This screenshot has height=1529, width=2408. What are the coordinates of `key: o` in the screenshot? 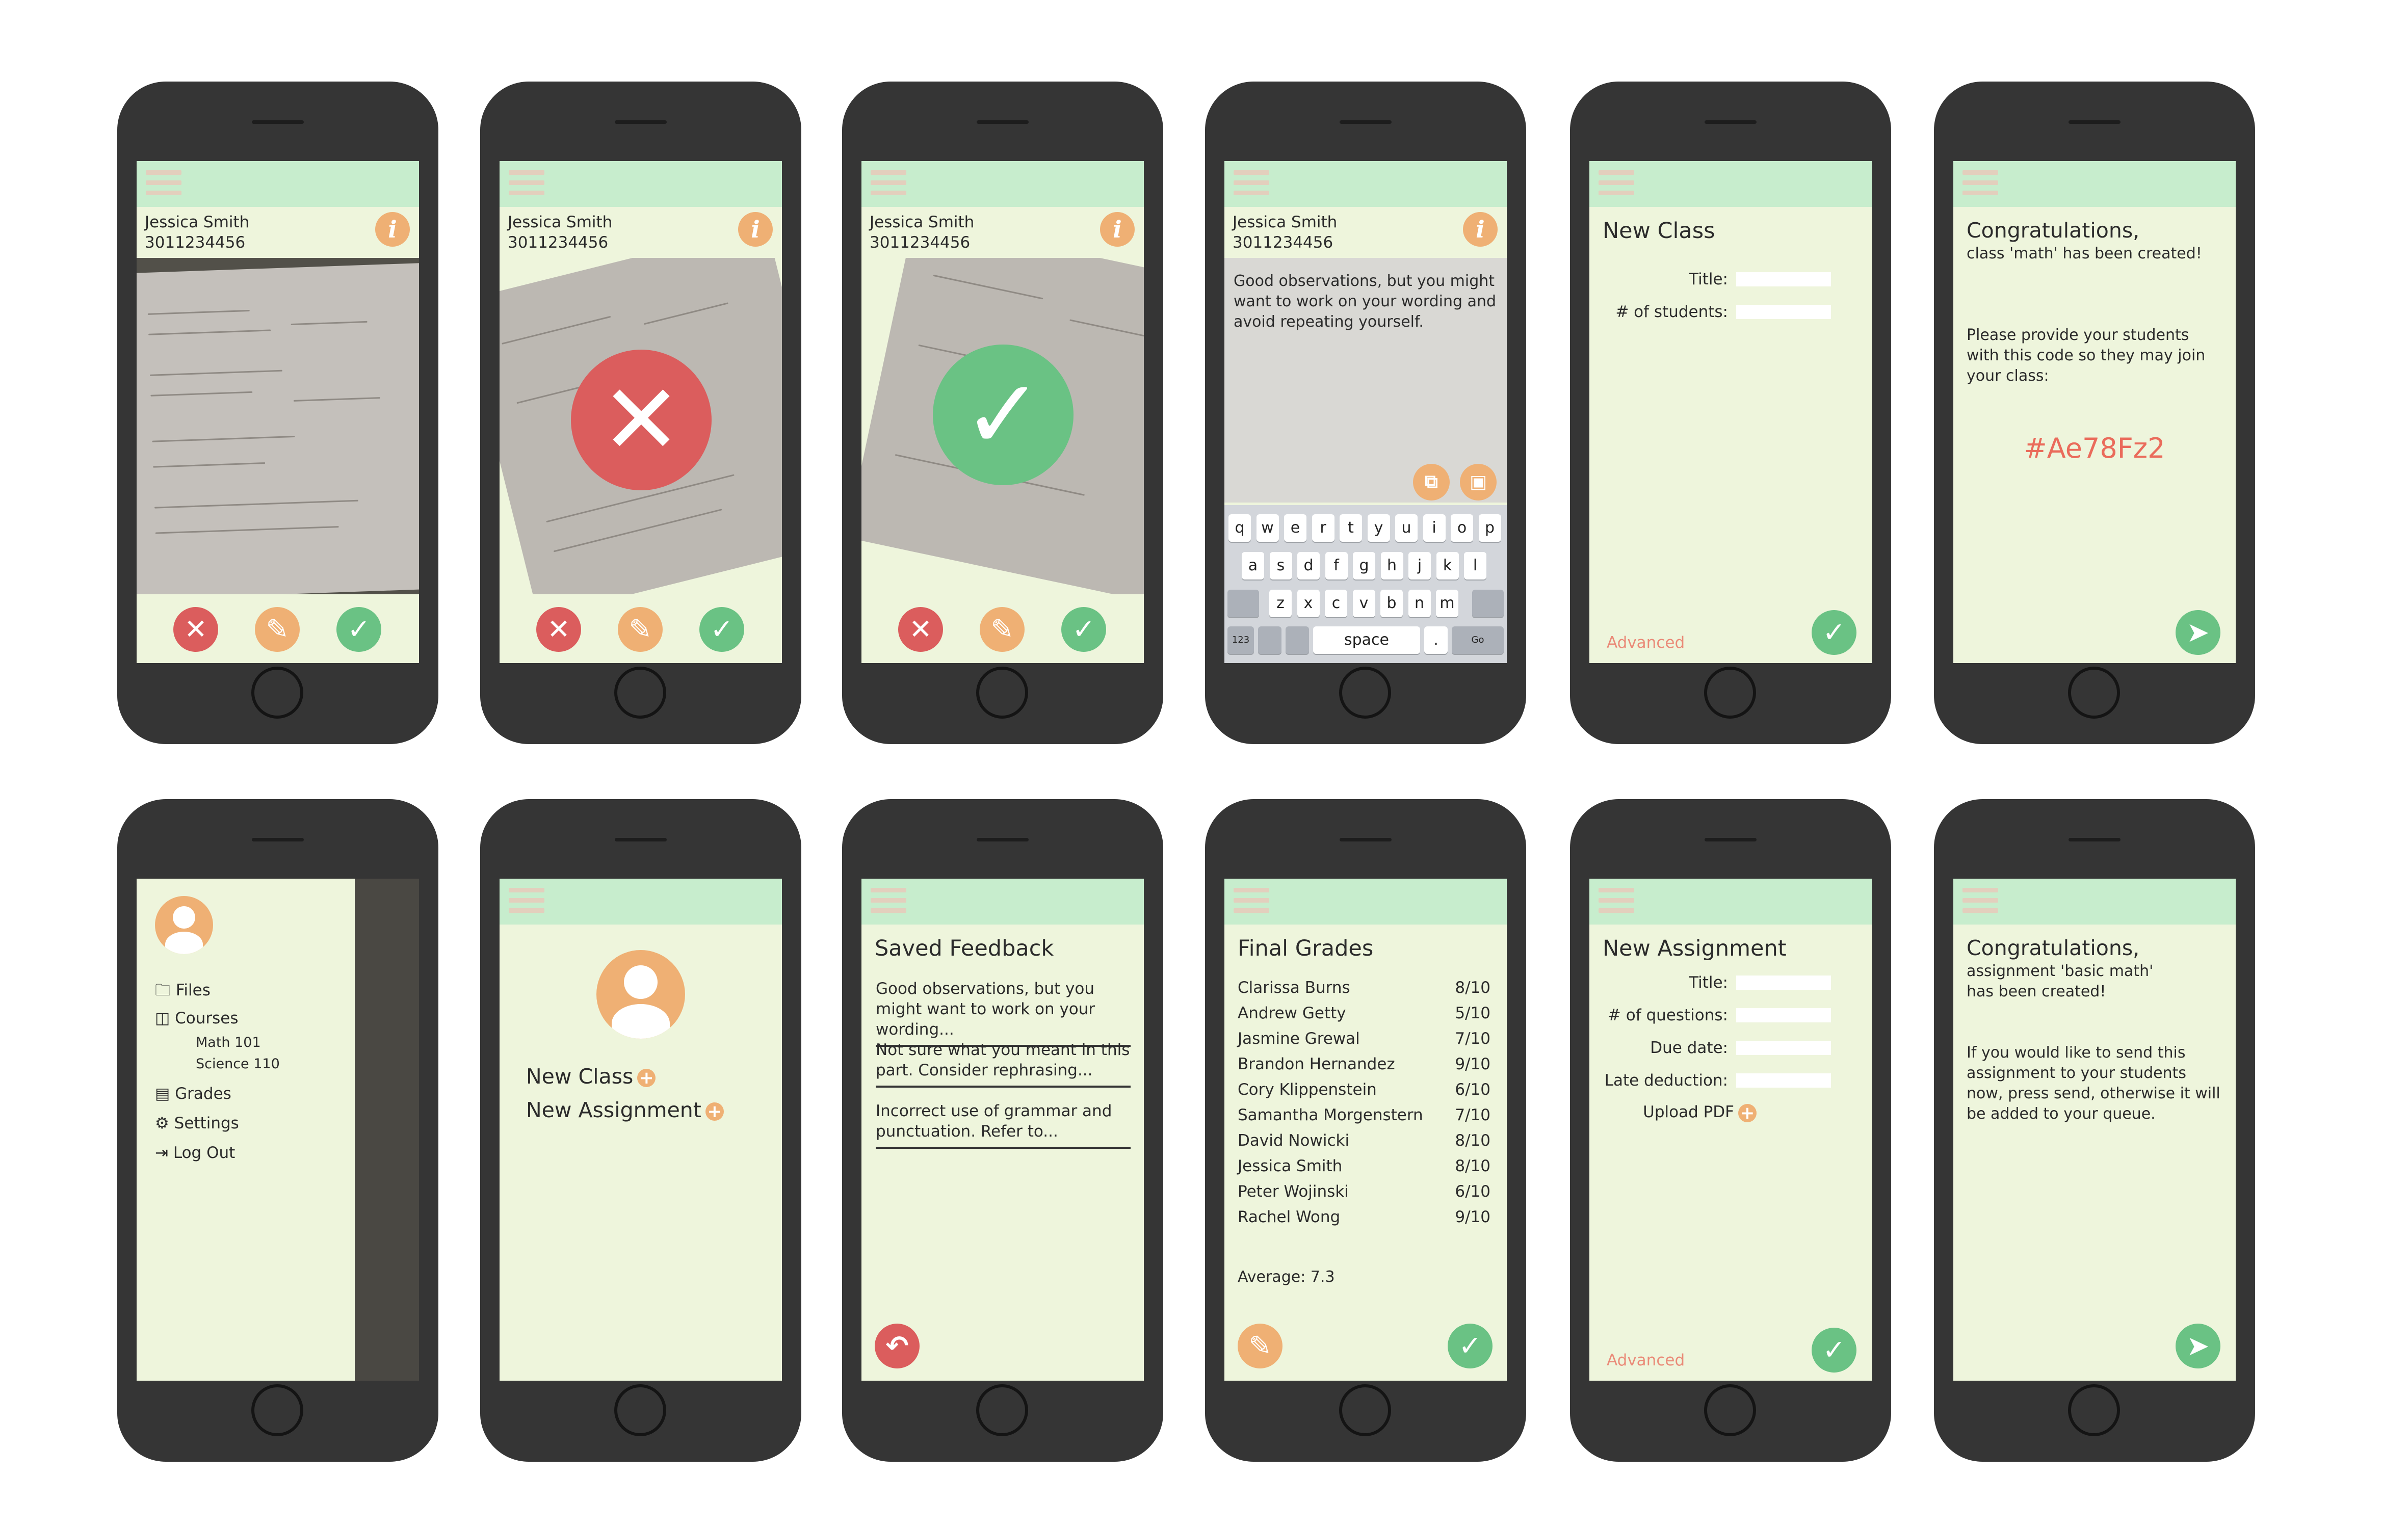 It's located at (1462, 528).